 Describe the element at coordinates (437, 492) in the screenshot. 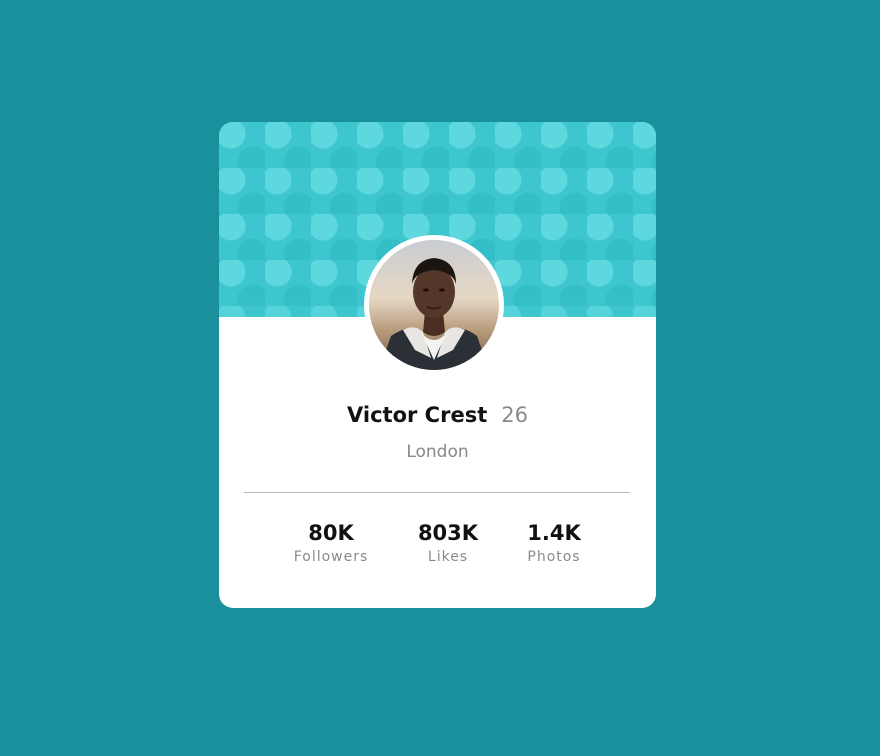

I see `divider` at that location.